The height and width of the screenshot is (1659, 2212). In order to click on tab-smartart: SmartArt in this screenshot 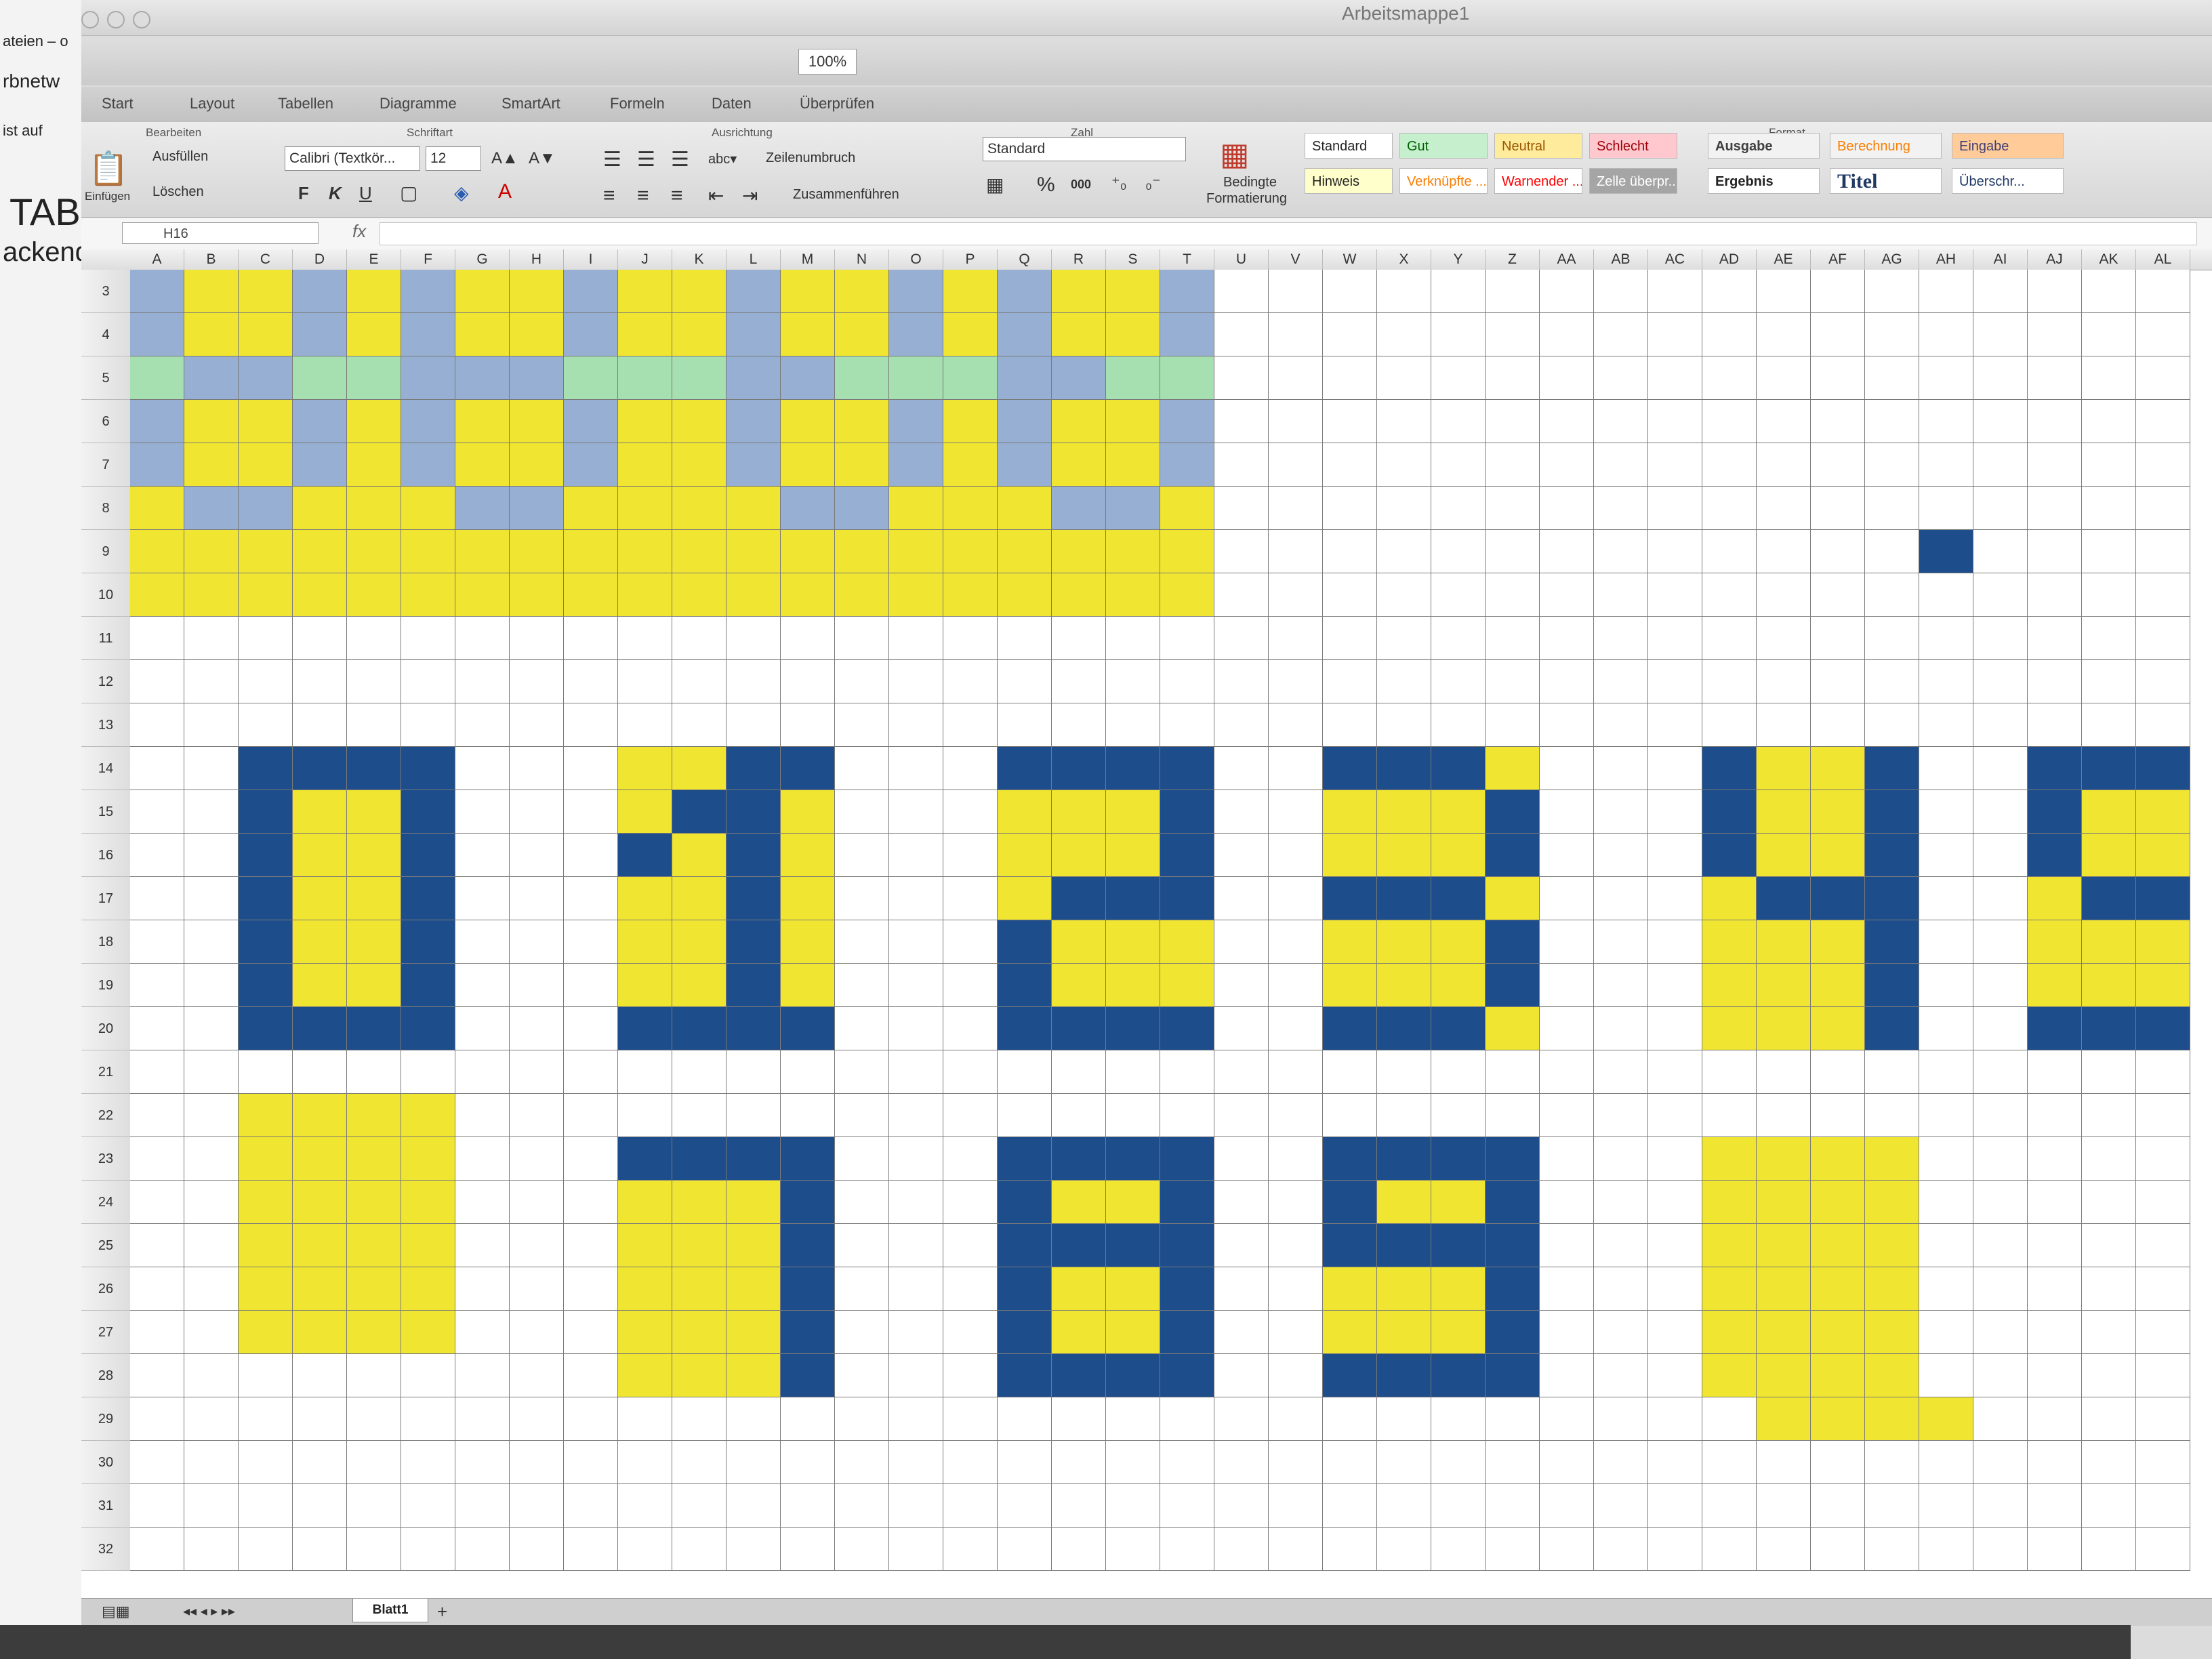, I will do `click(530, 103)`.